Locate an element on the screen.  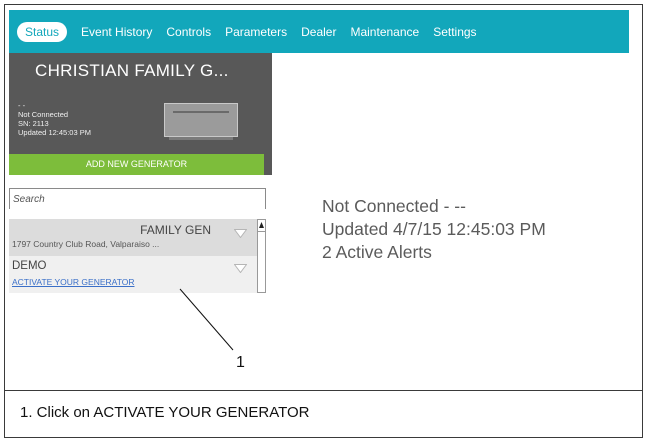
updated-time: Updated 12:45:03 PM is located at coordinates (54, 132).